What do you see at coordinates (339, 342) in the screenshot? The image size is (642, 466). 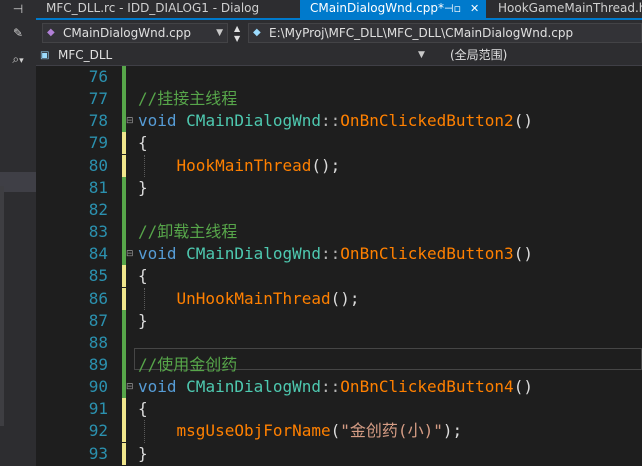 I see `code-line: 88` at bounding box center [339, 342].